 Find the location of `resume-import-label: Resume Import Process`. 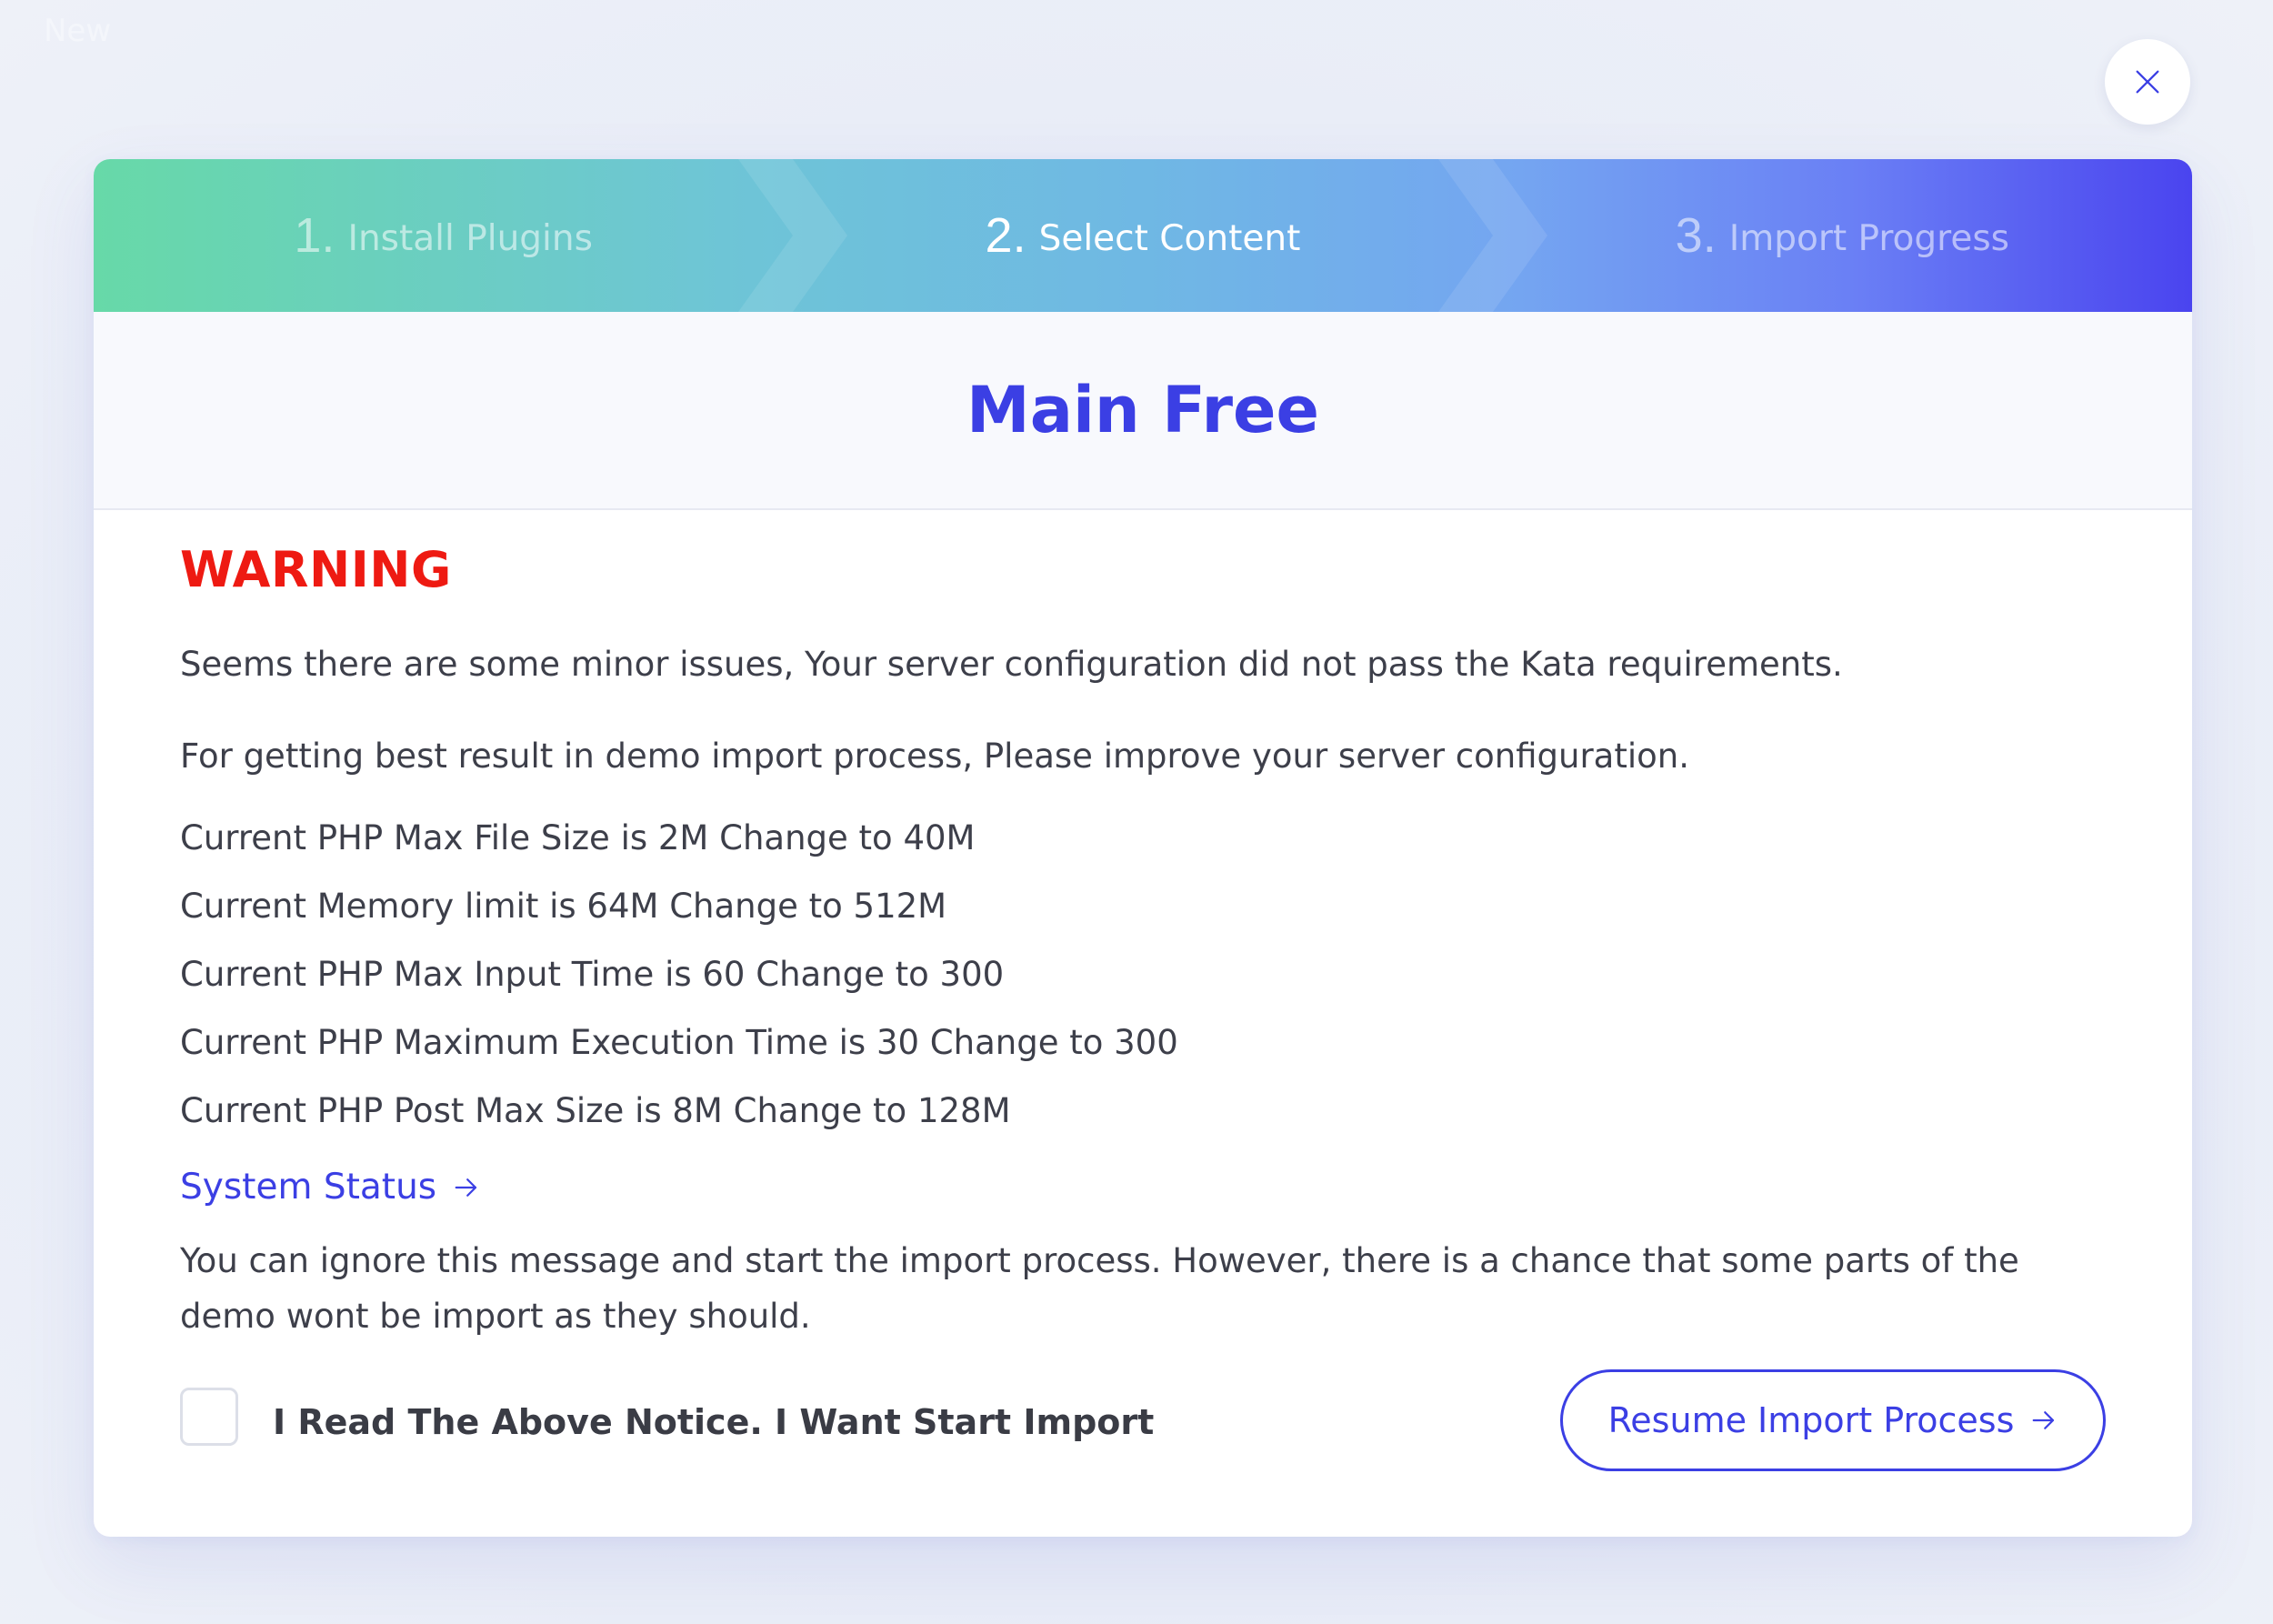

resume-import-label: Resume Import Process is located at coordinates (1811, 1420).